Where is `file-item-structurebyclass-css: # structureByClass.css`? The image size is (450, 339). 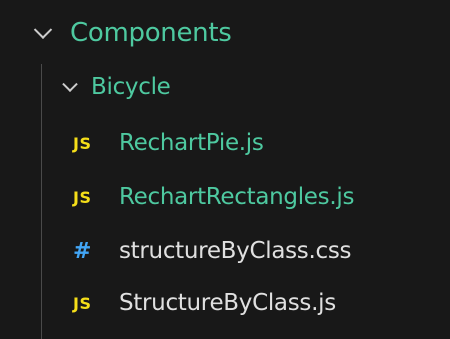
file-item-structurebyclass-css: # structureByClass.css is located at coordinates (225, 251).